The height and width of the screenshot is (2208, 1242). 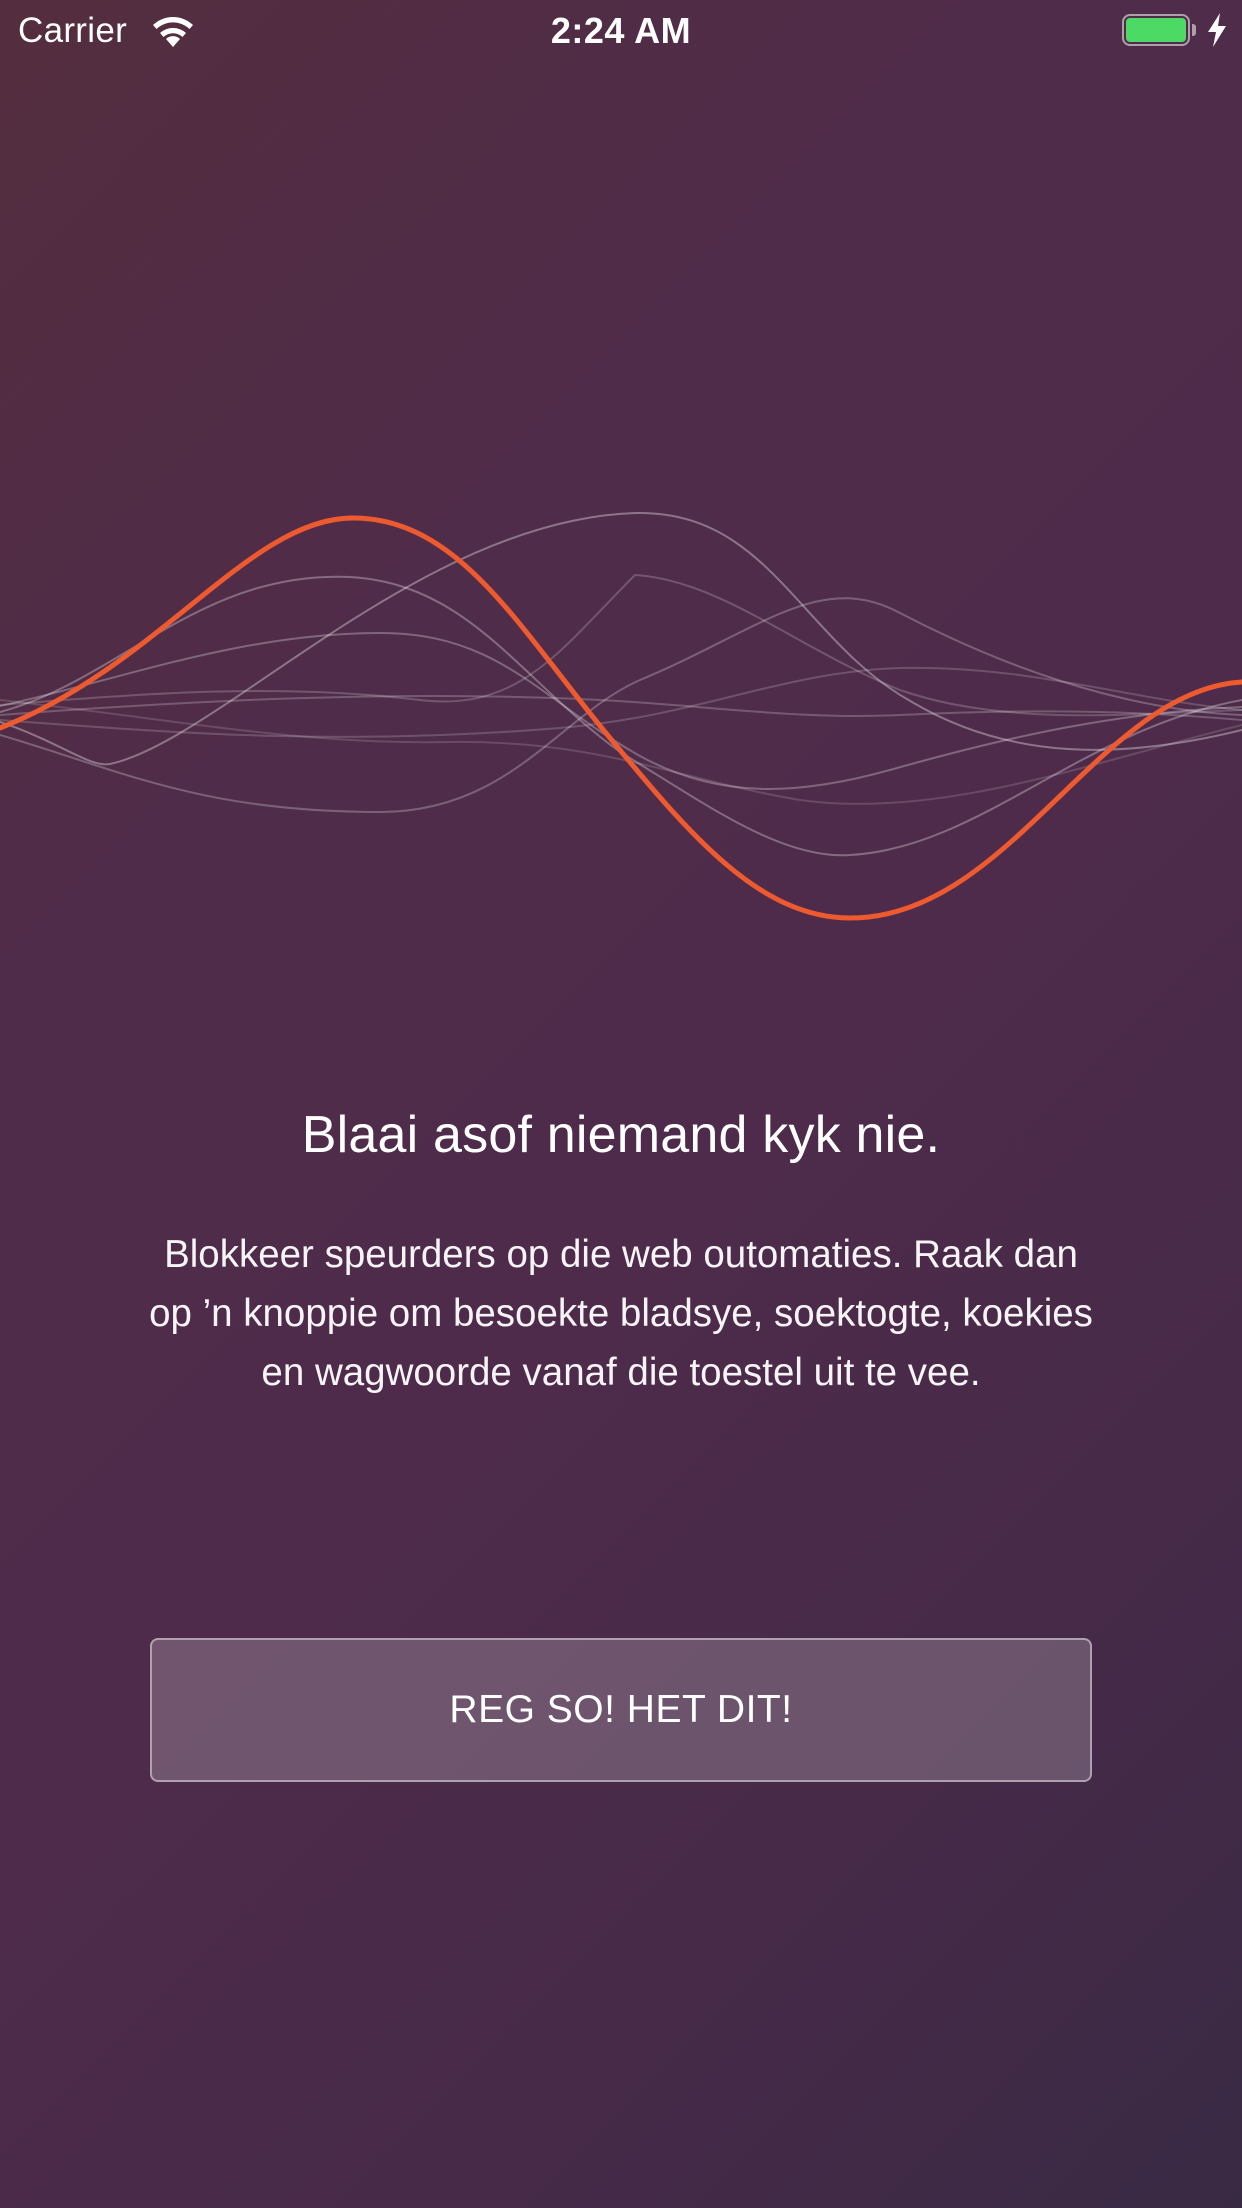 What do you see at coordinates (621, 1710) in the screenshot?
I see `got-it-button: REG SO! HET DIT!` at bounding box center [621, 1710].